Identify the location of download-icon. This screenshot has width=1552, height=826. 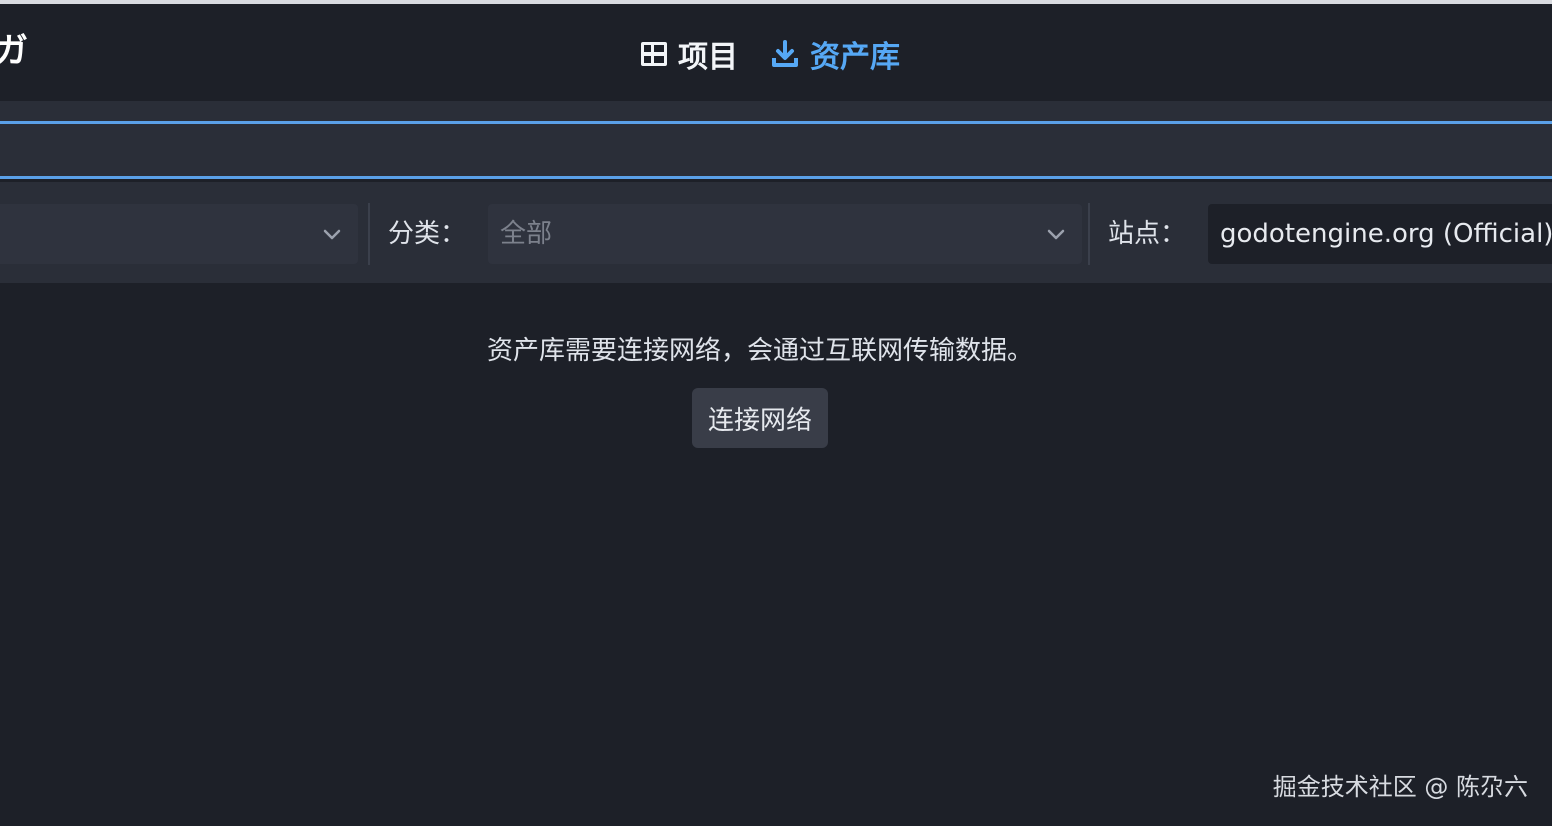
(785, 54).